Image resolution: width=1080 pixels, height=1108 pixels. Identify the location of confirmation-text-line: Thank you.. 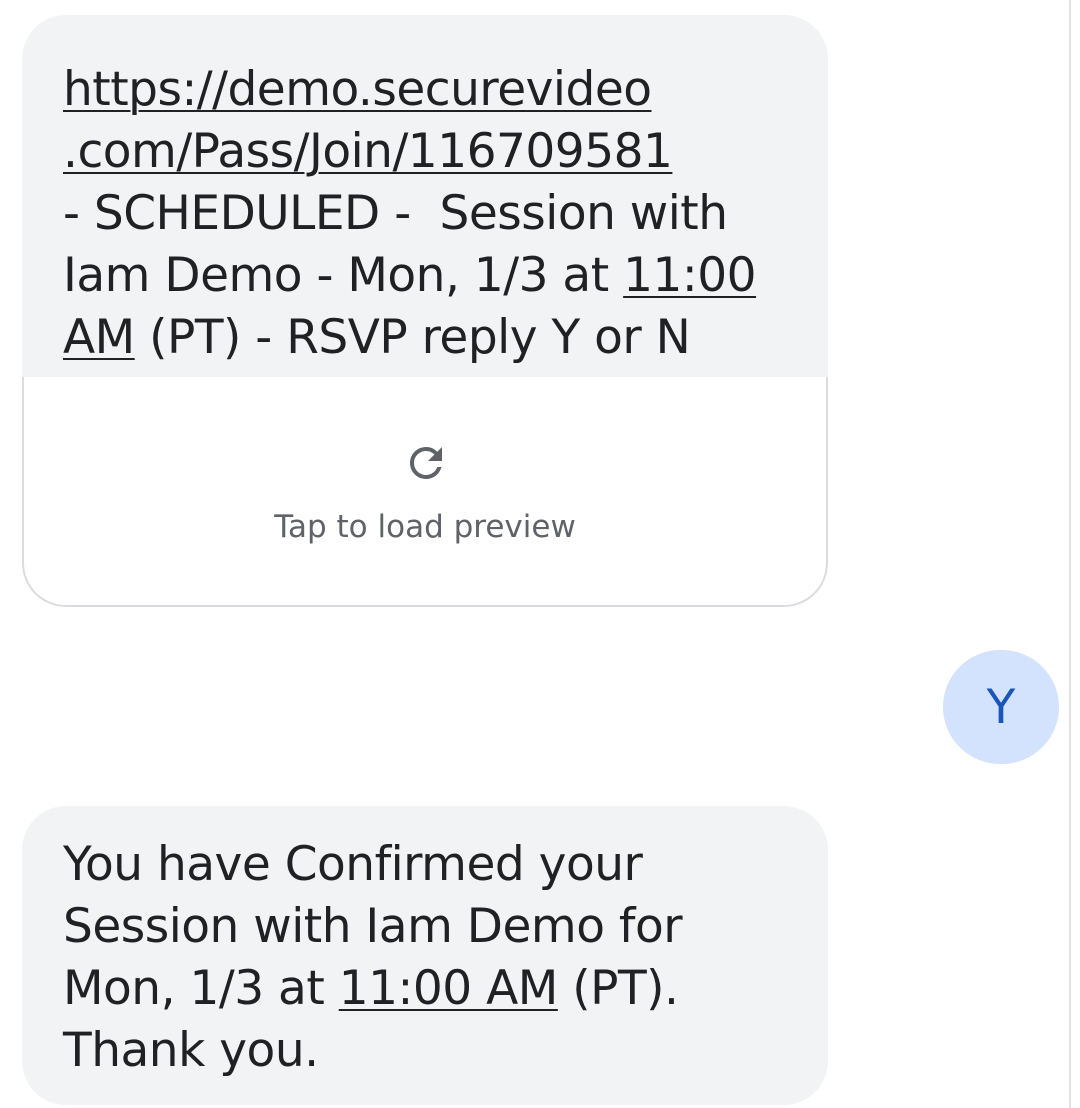
(191, 1050).